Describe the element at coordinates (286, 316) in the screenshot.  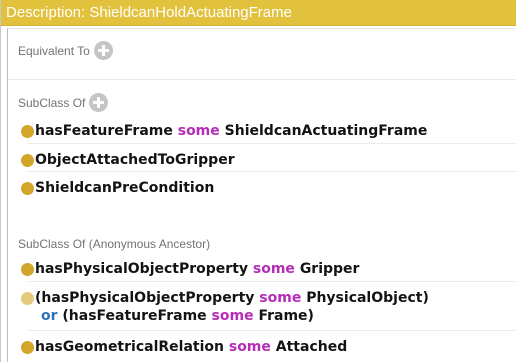
I see `axiom-filler: Frame)` at that location.